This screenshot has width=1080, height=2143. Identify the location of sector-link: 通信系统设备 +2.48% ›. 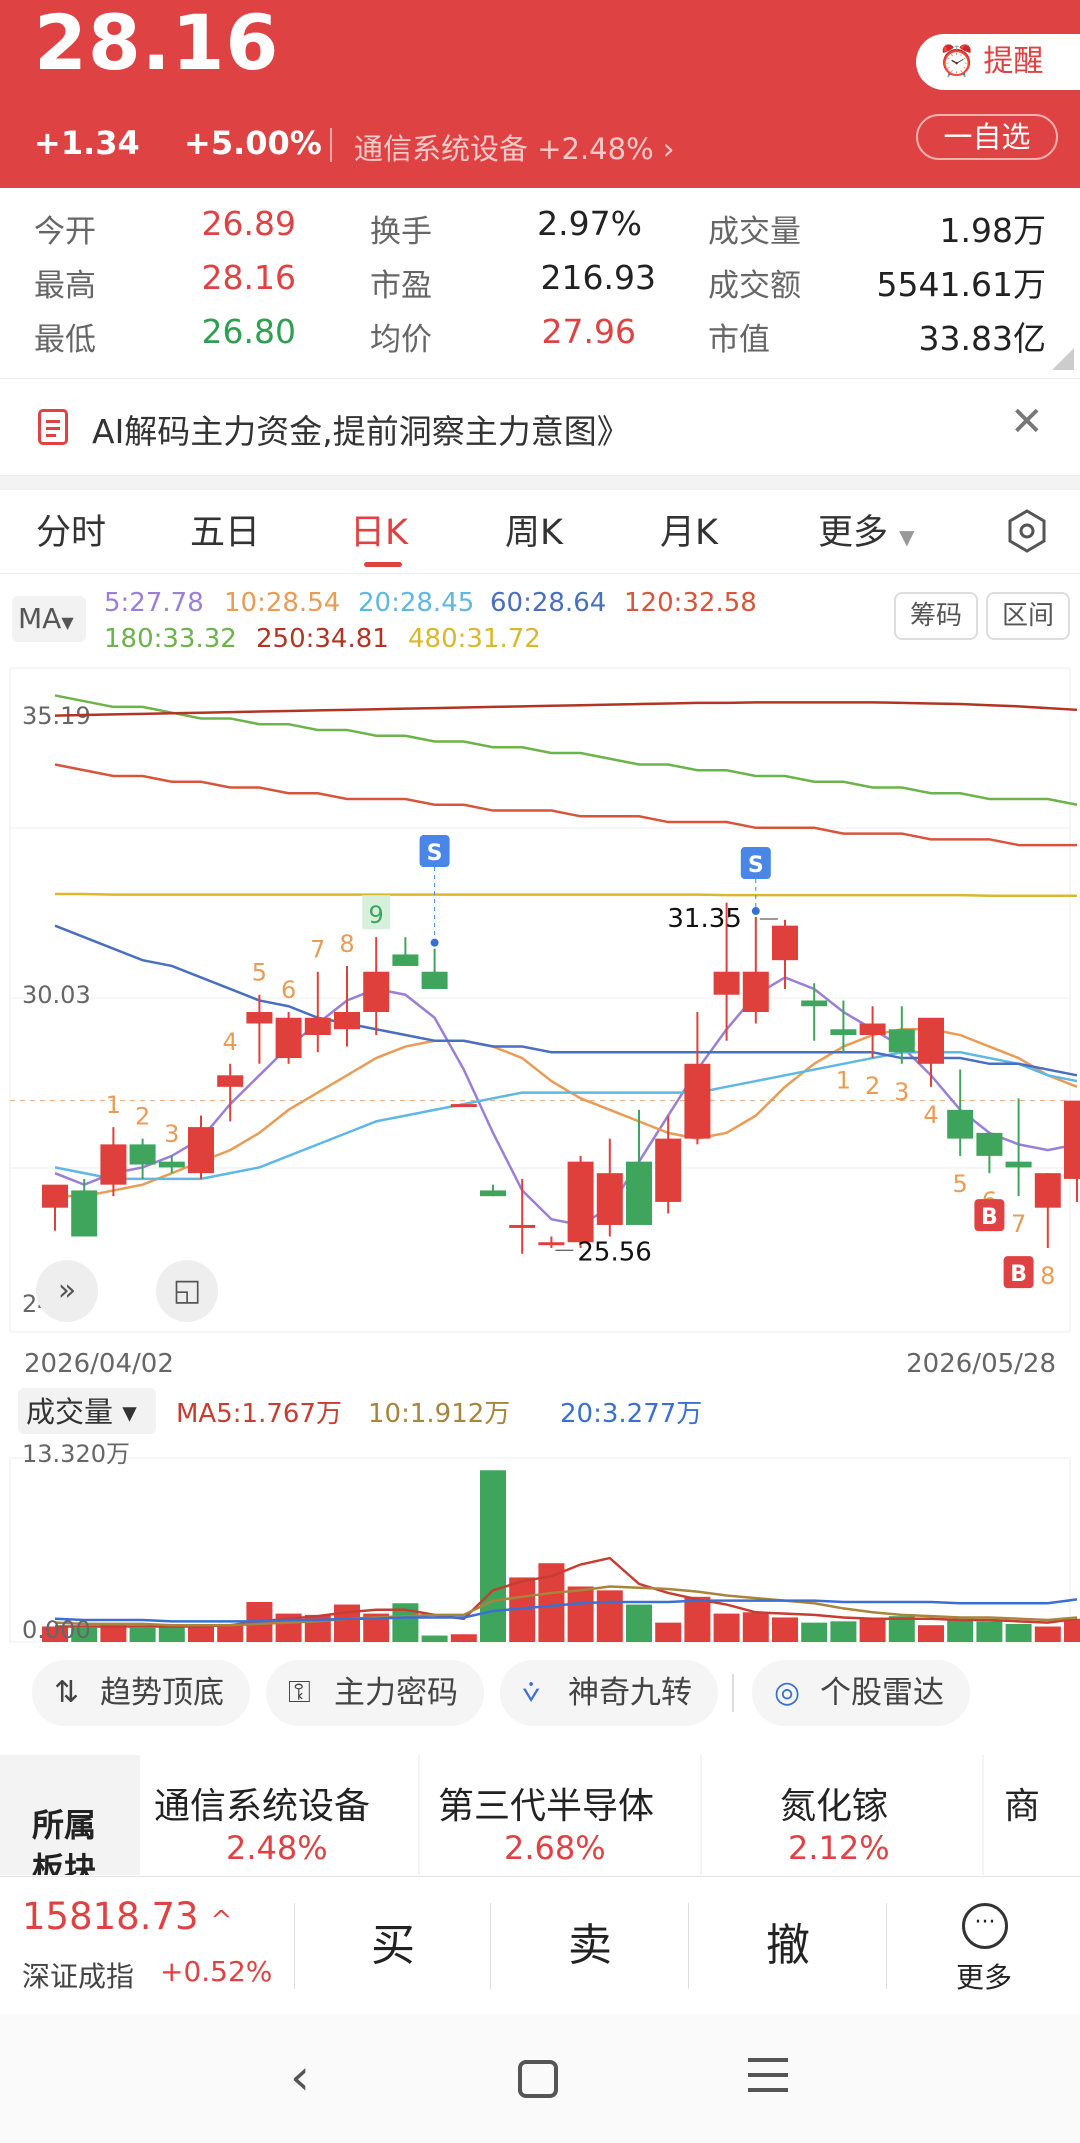
(514, 147).